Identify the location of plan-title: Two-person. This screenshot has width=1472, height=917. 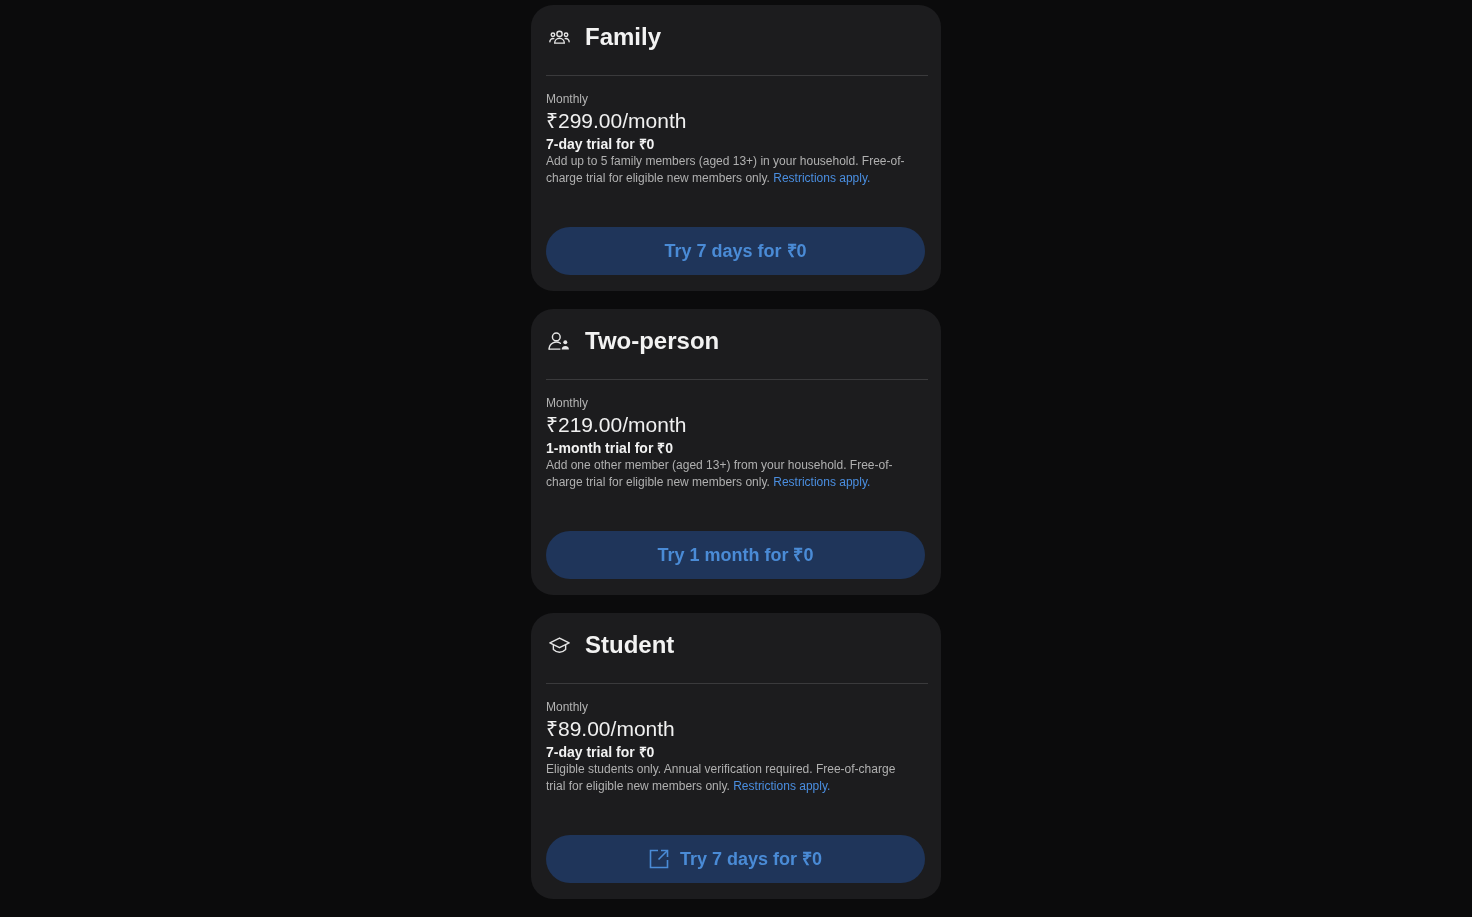
(652, 341).